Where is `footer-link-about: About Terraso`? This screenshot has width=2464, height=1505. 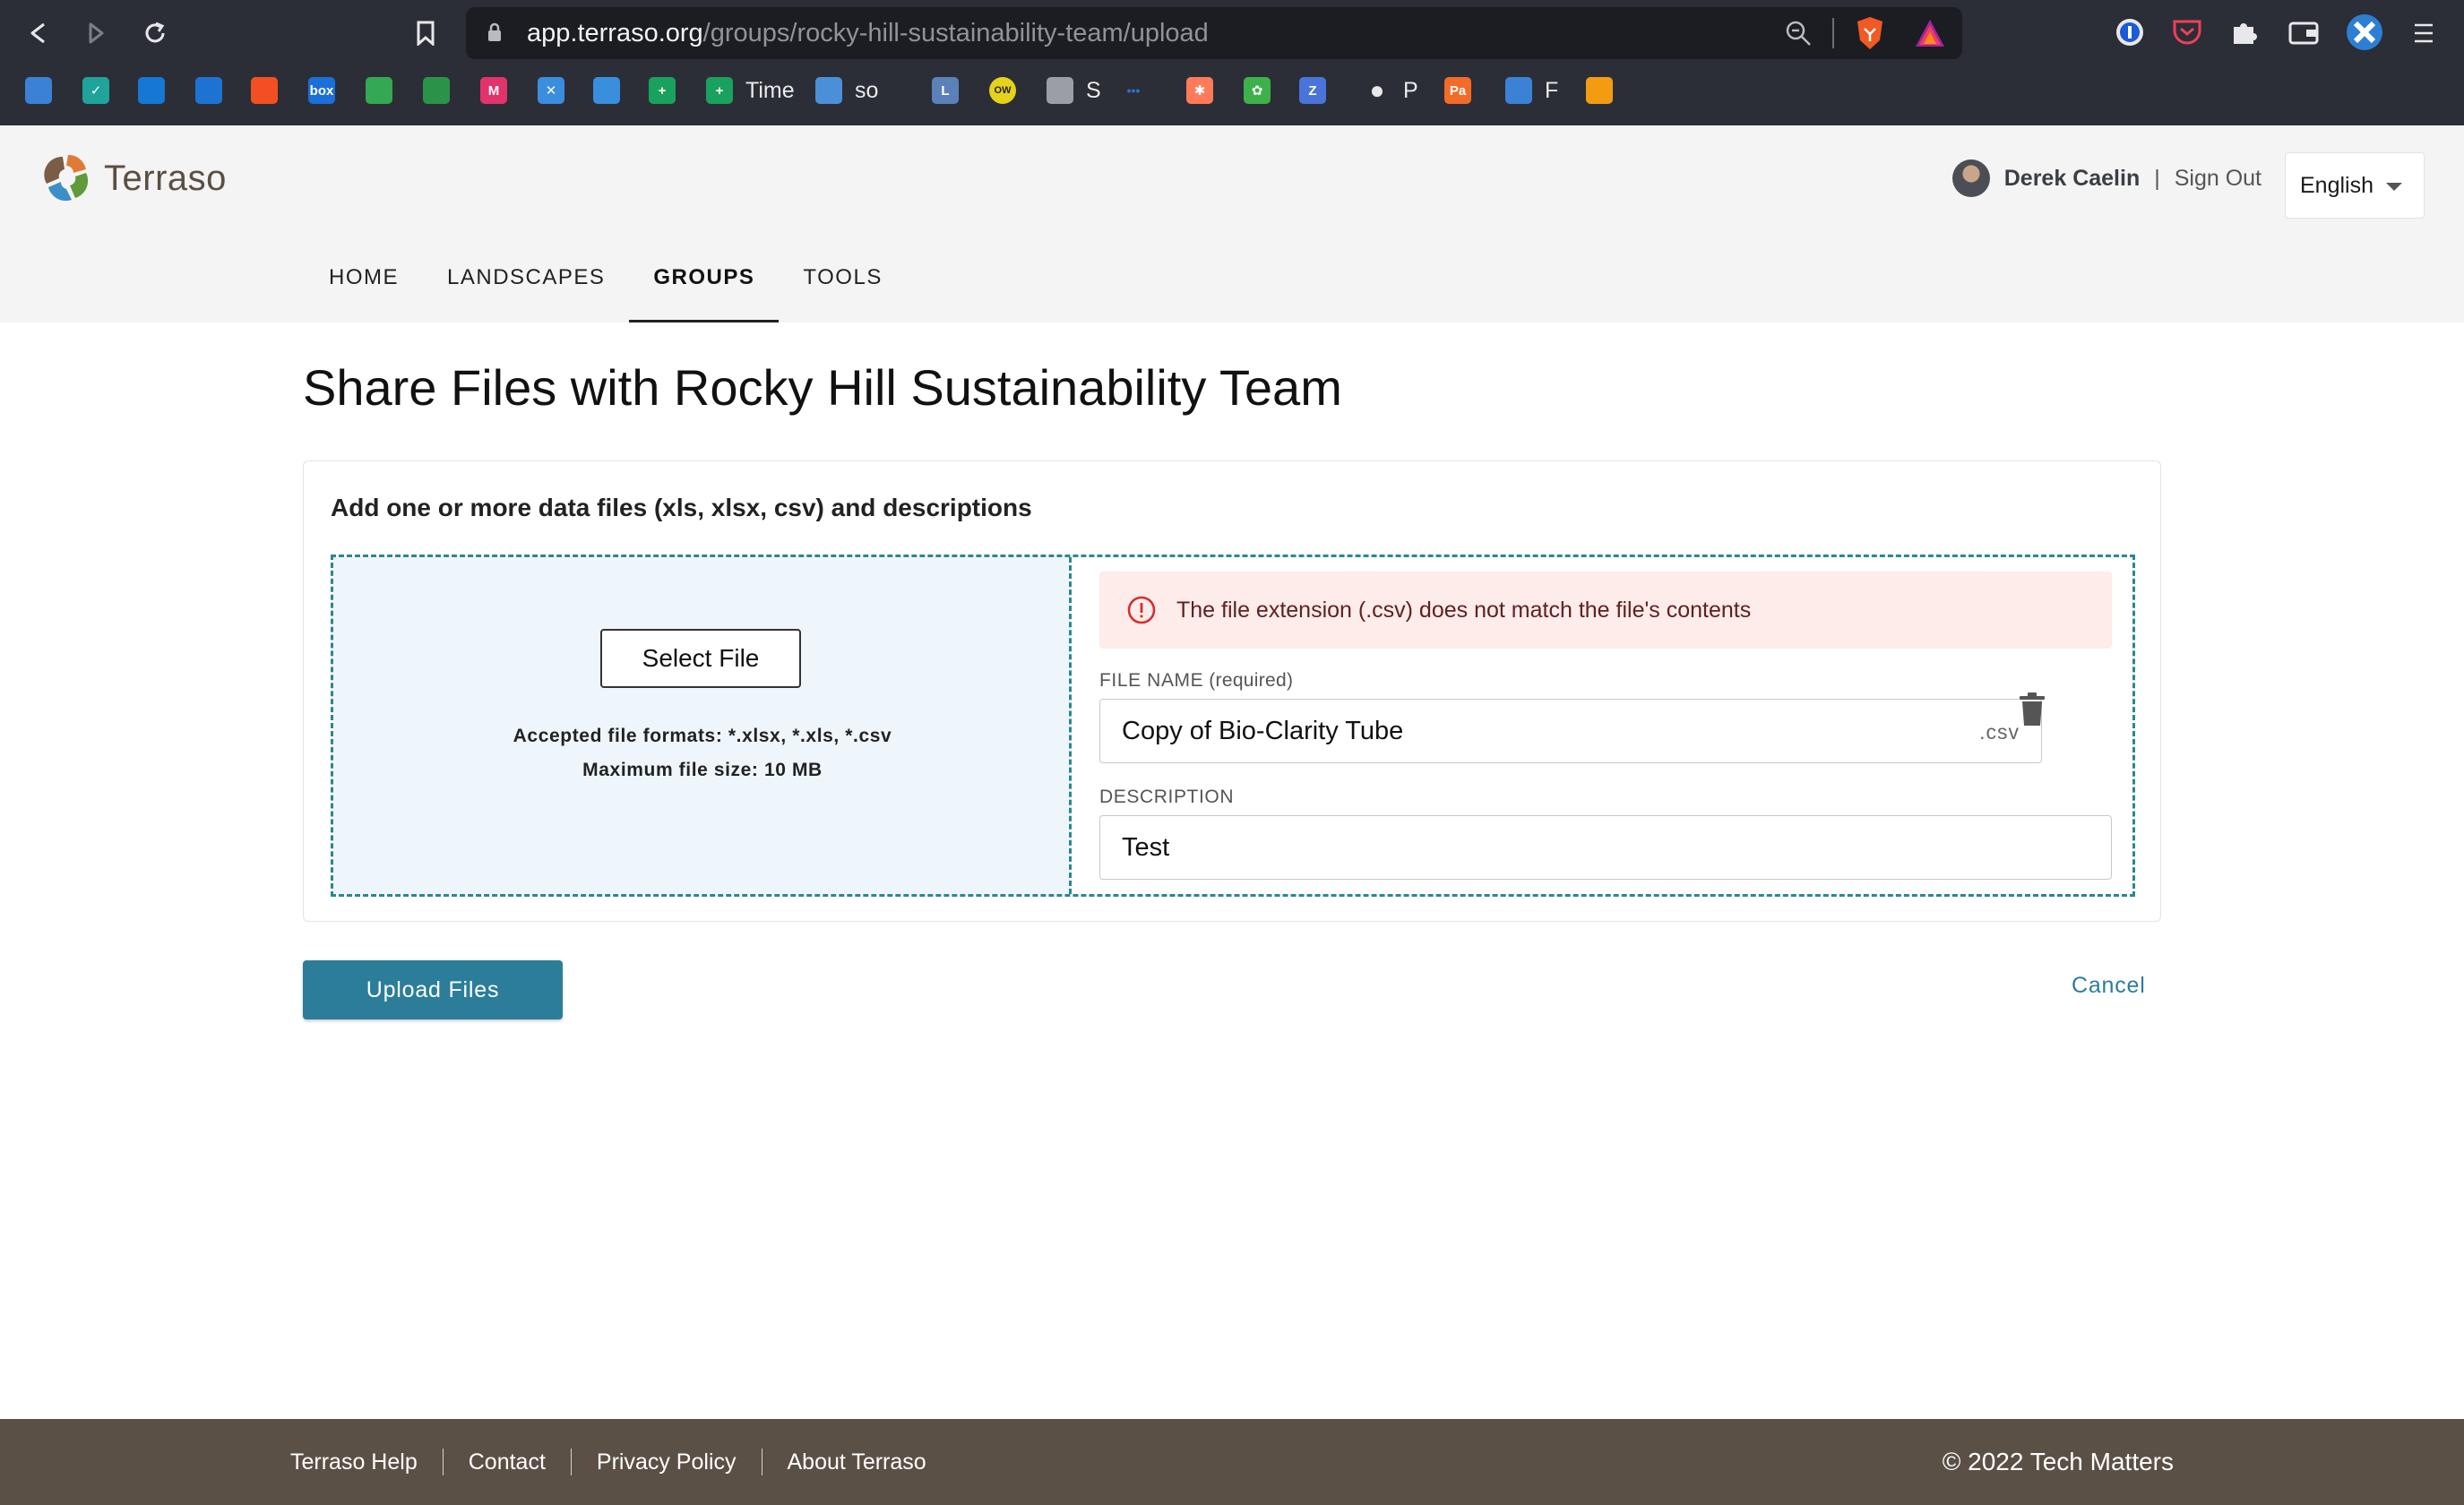 footer-link-about: About Terraso is located at coordinates (857, 1462).